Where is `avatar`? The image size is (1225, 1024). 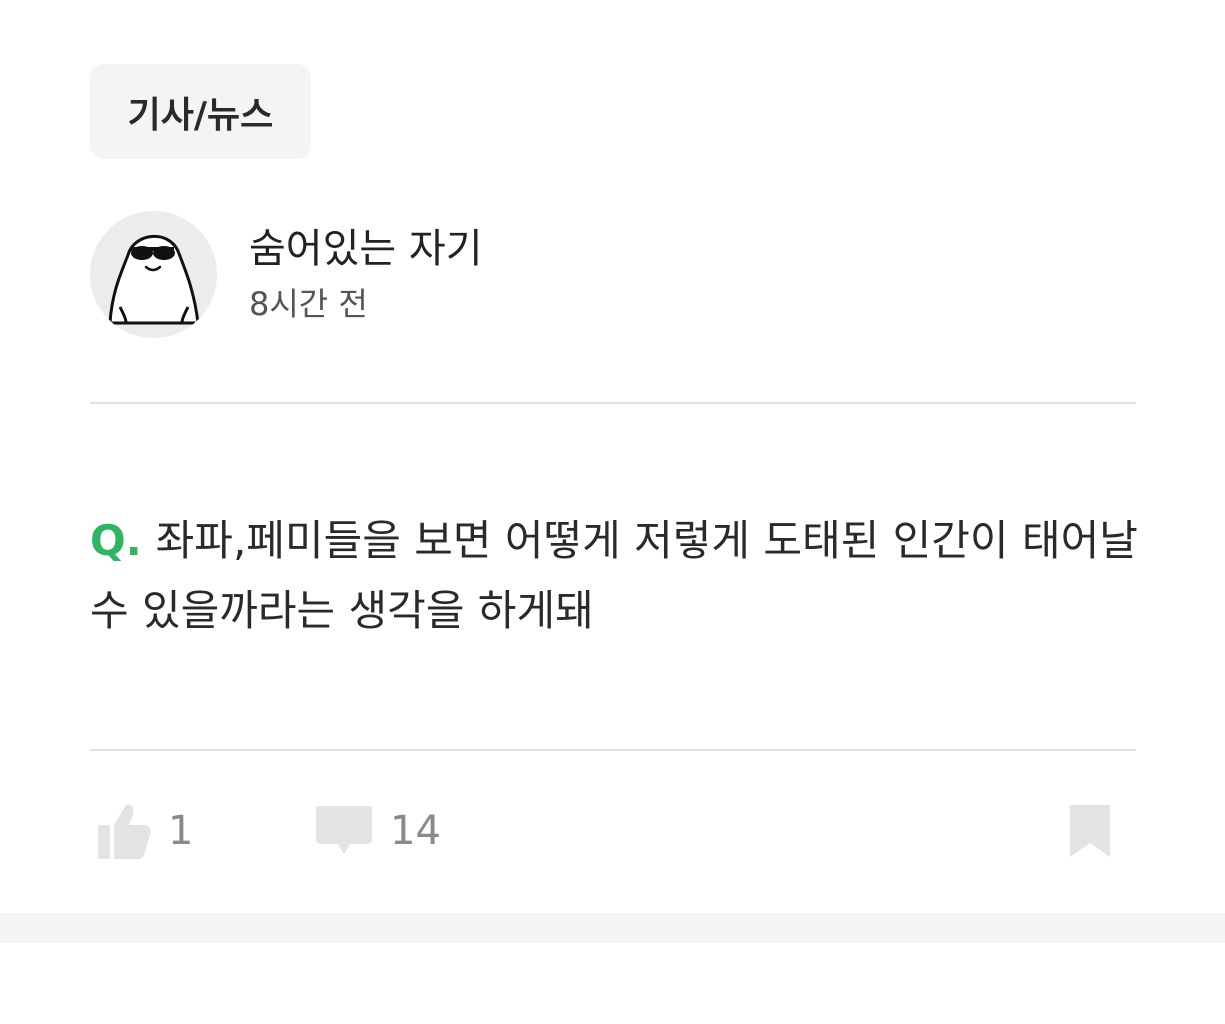 avatar is located at coordinates (153, 274).